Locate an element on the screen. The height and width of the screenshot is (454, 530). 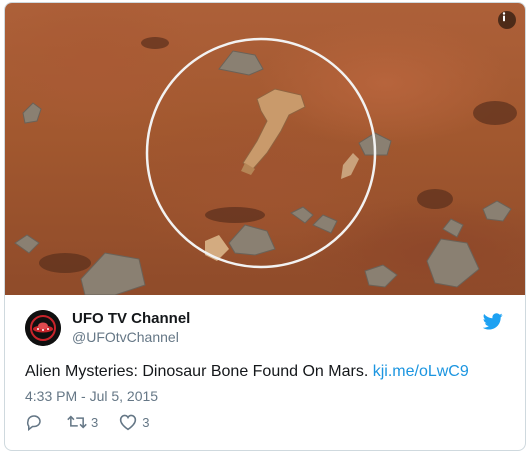
retweet-icon is located at coordinates (77, 422).